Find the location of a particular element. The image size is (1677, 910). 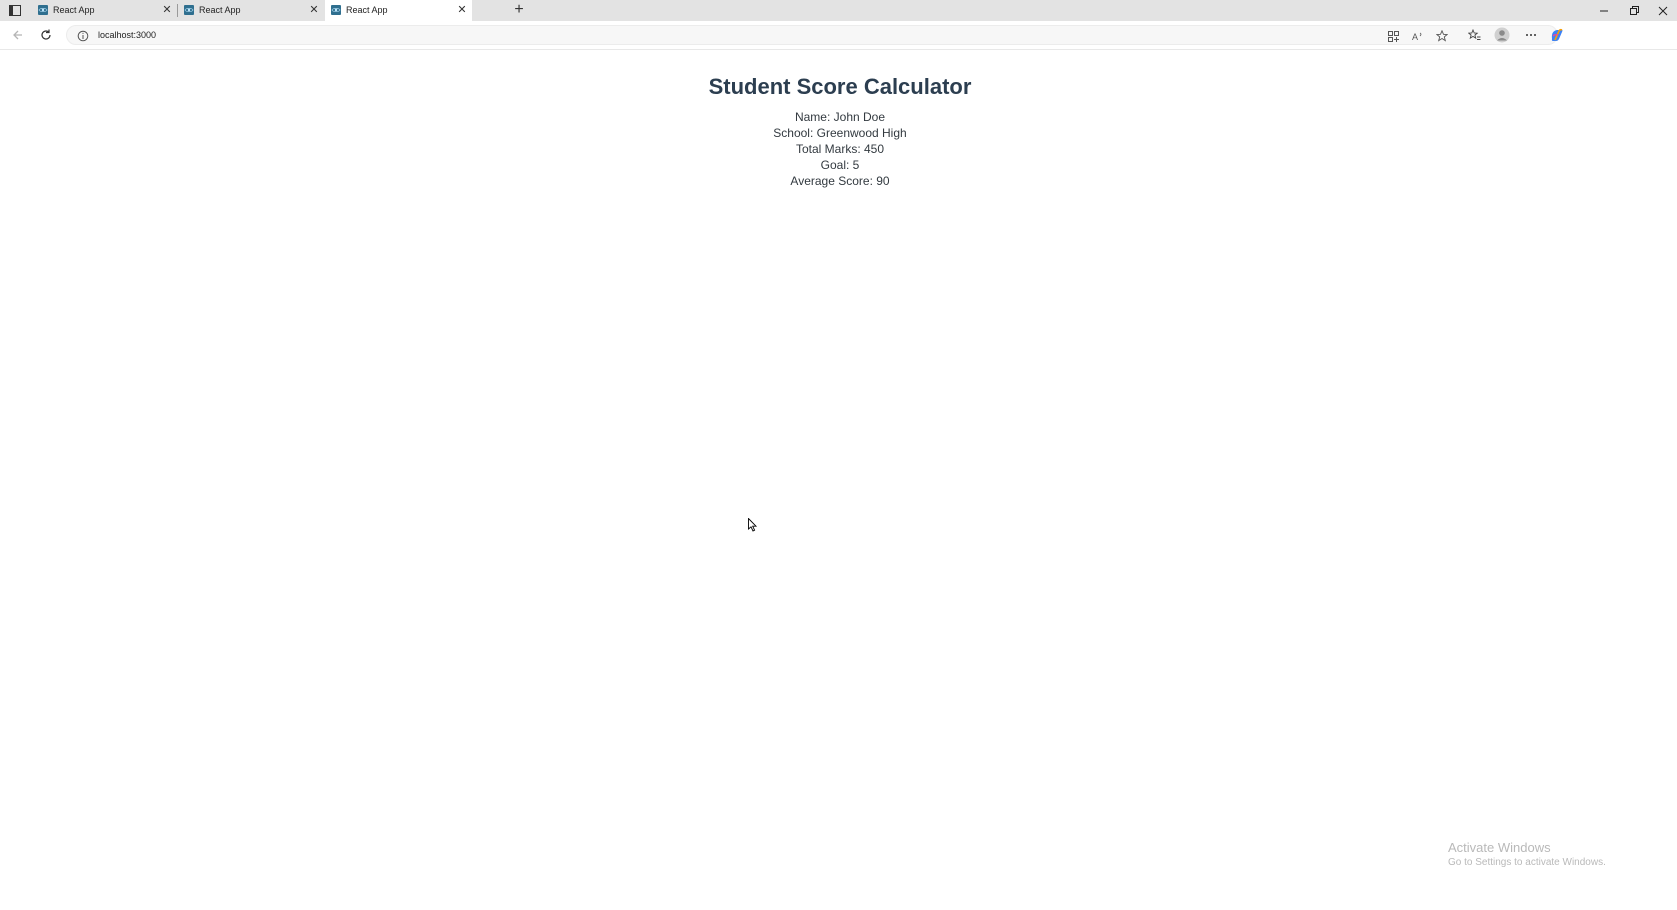

watermark-subtitle: Go to Settings to activate Windows. is located at coordinates (1527, 862).